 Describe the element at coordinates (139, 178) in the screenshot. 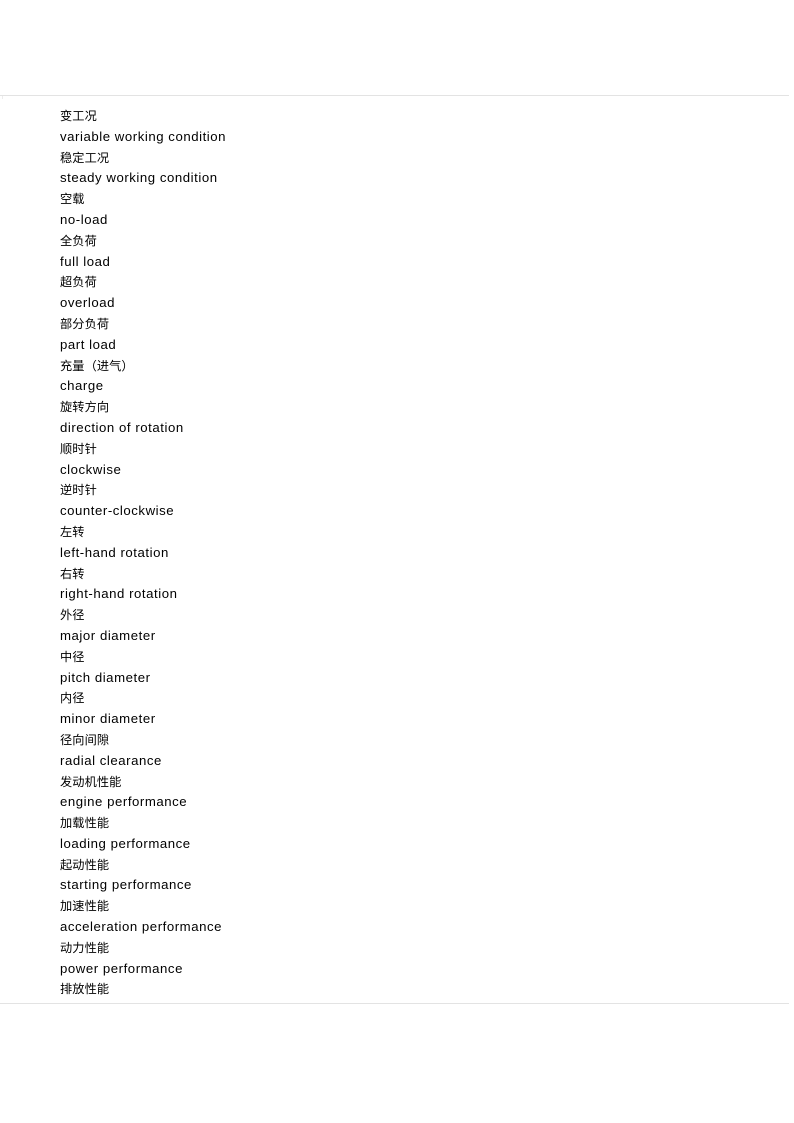

I see `glossary-term-english: steady working condition` at that location.